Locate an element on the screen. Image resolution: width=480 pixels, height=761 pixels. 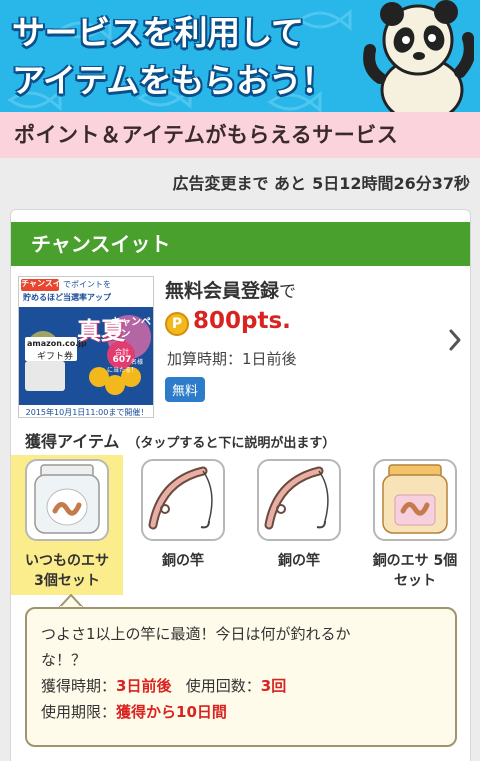
acquire-uses-row: 獲得時期：3日前後 使用回数：3回 is located at coordinates (241, 686).